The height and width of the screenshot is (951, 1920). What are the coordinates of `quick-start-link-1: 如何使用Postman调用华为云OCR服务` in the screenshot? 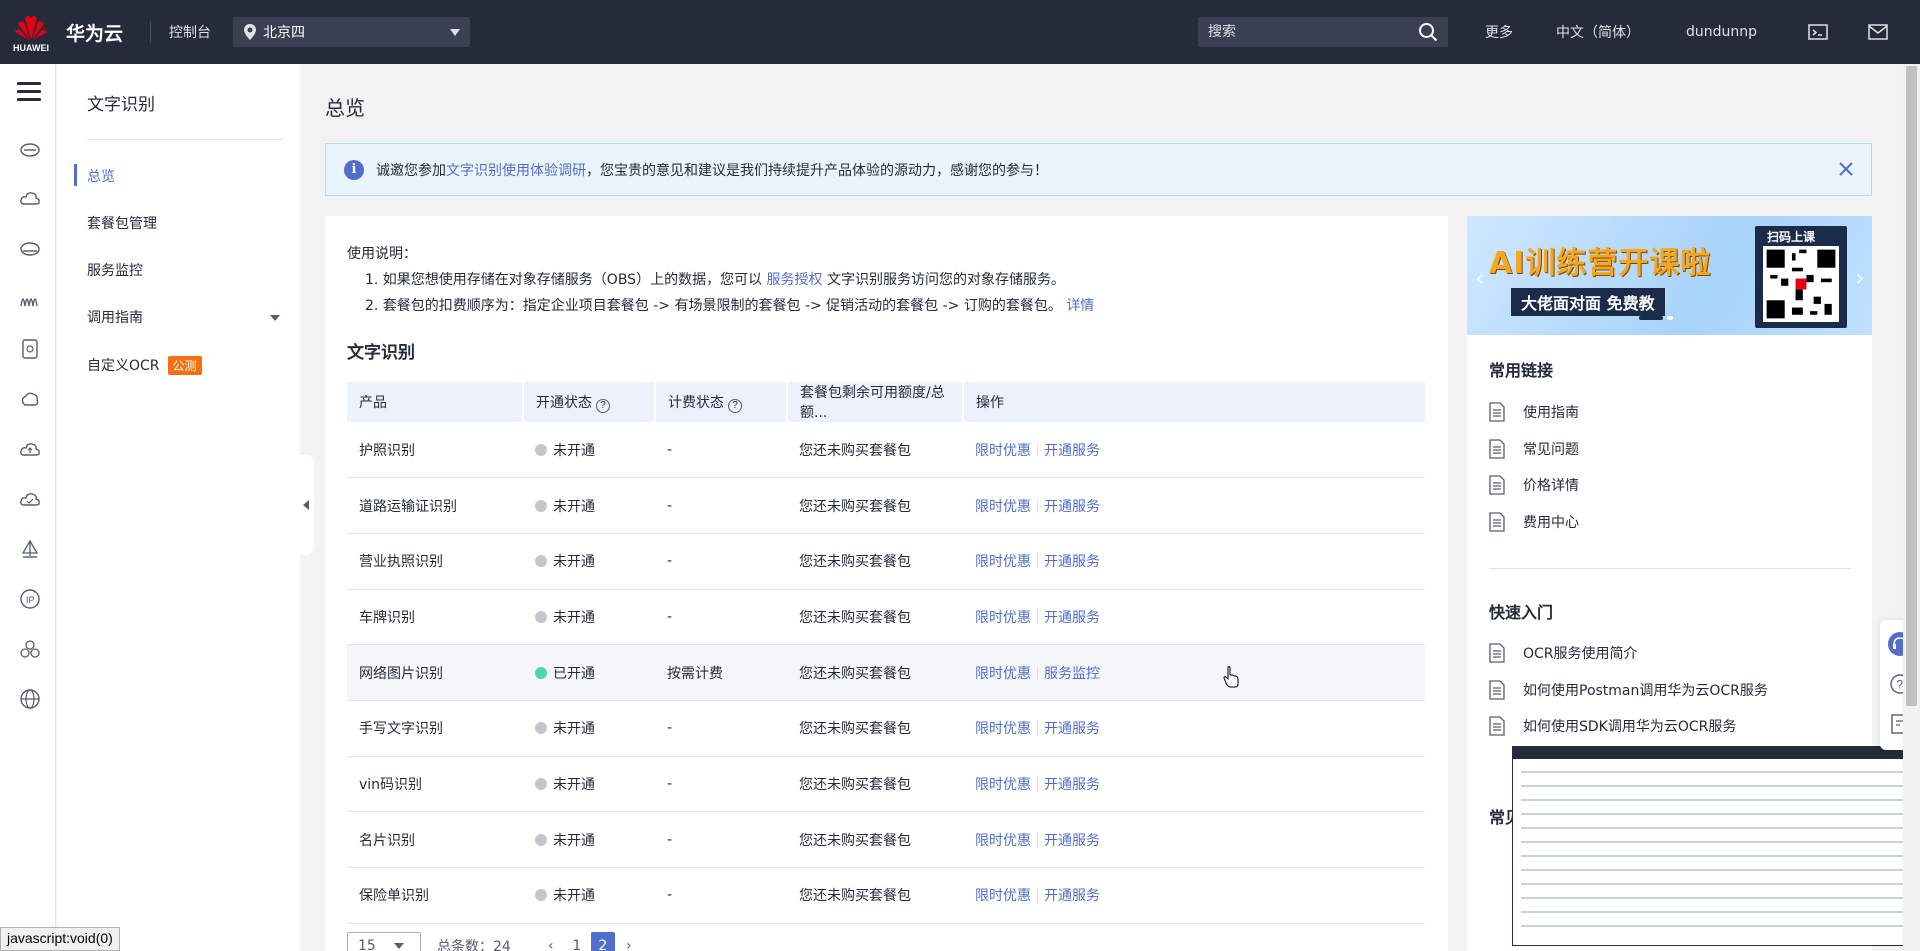 It's located at (1628, 689).